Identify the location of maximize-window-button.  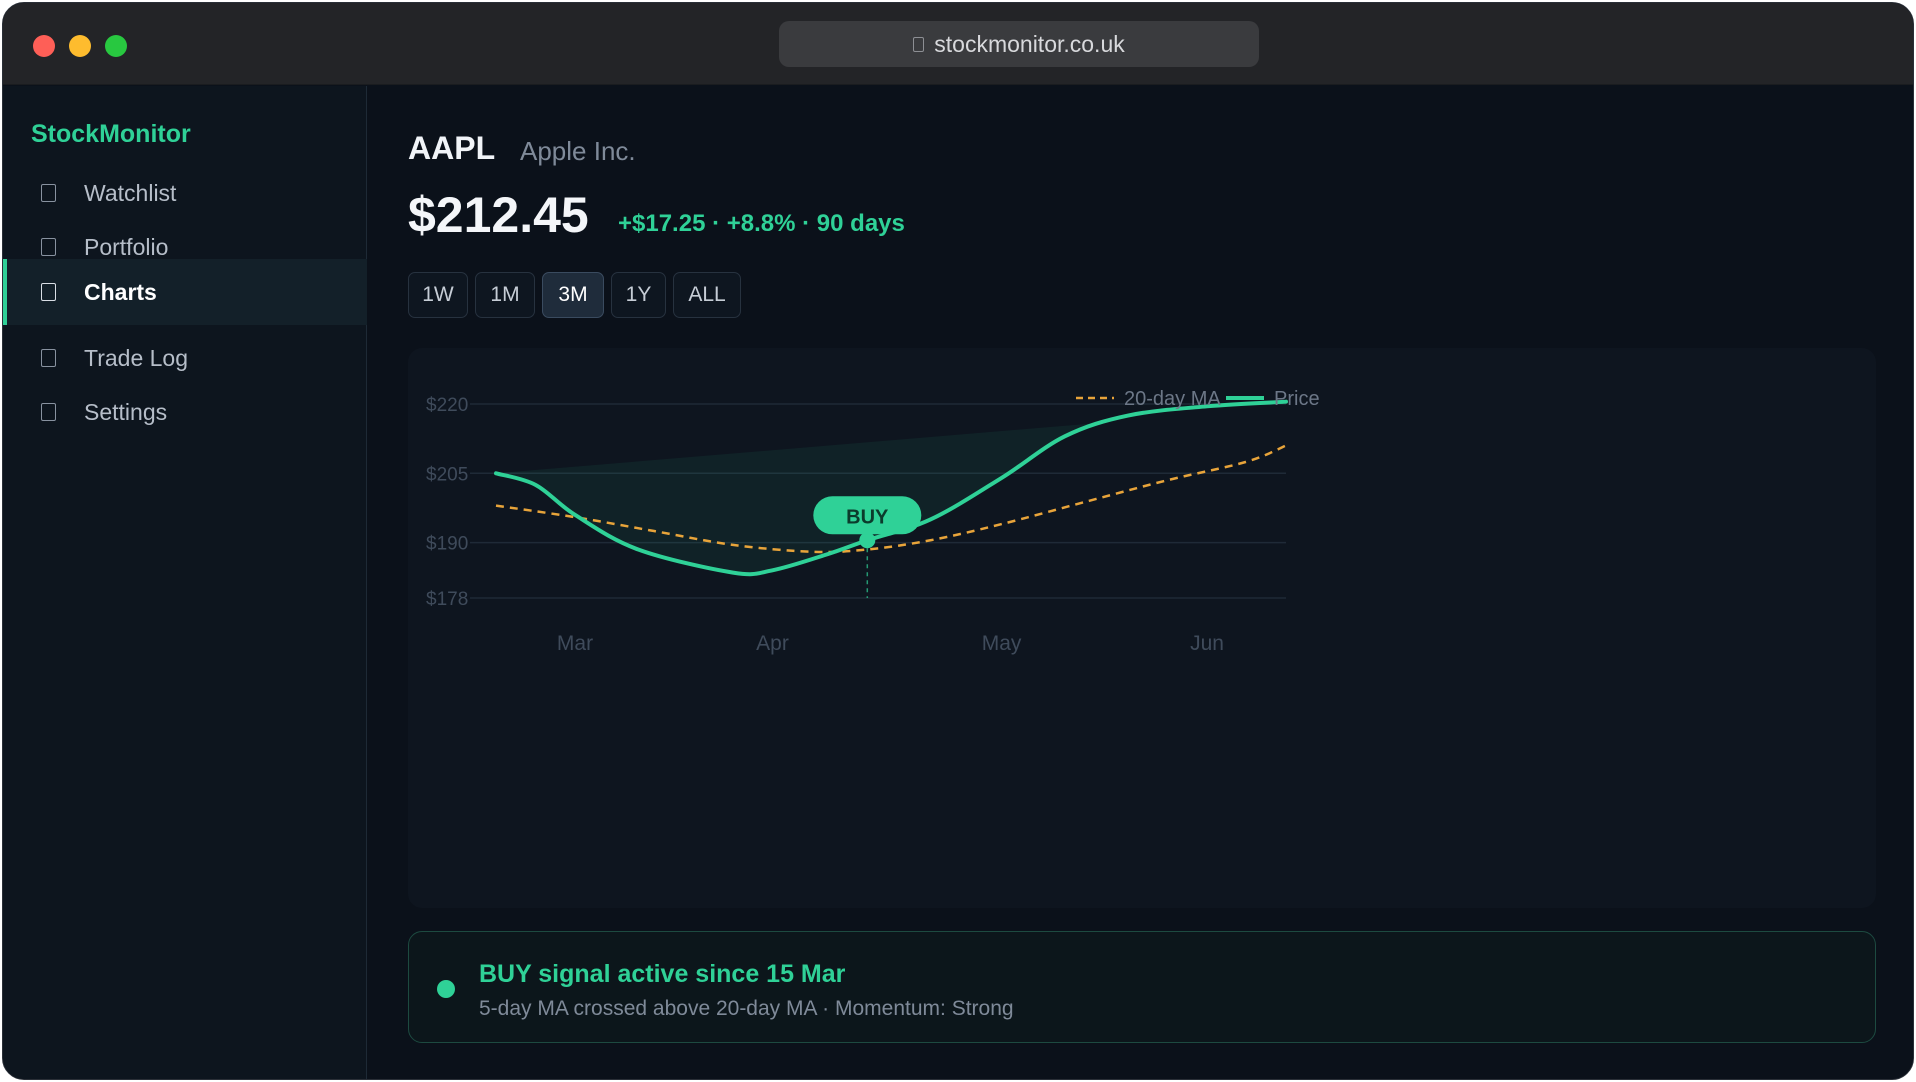
(116, 46).